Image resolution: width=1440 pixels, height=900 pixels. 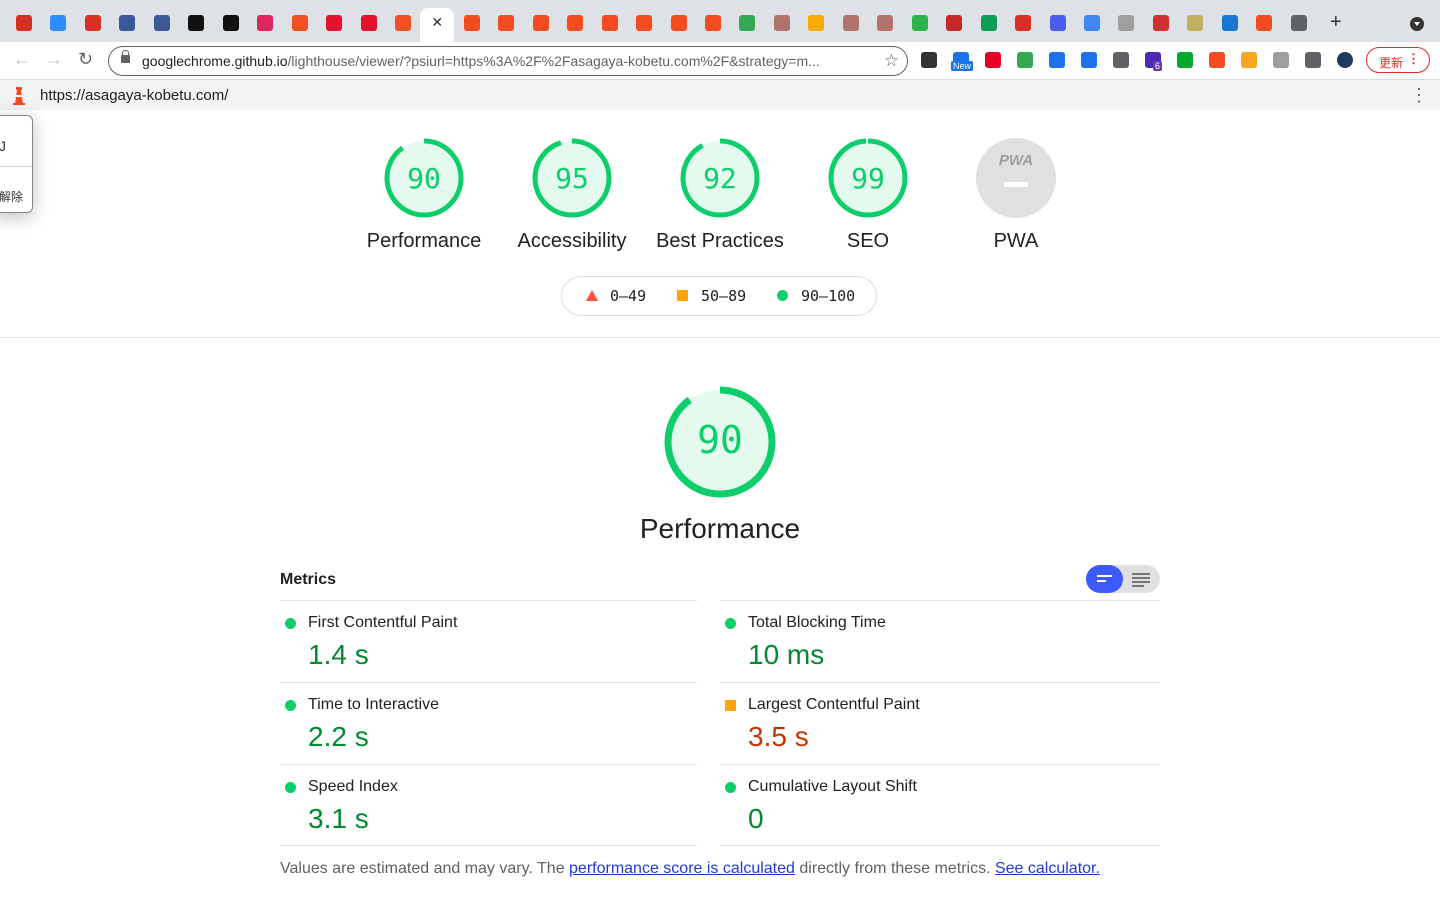 I want to click on average-square-icon, so click(x=730, y=705).